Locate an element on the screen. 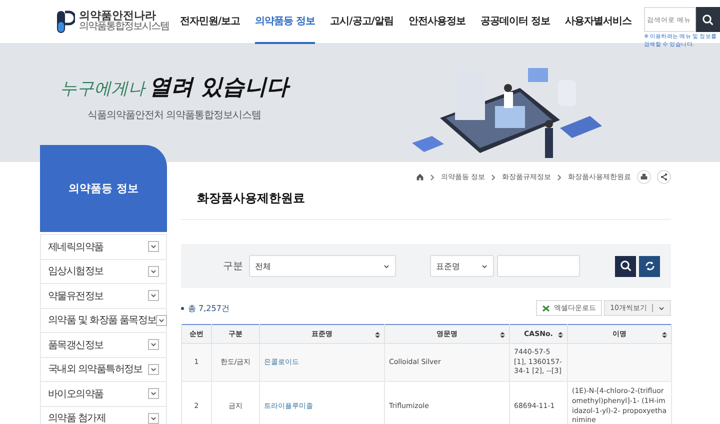 The width and height of the screenshot is (720, 424). bullet-icon is located at coordinates (182, 308).